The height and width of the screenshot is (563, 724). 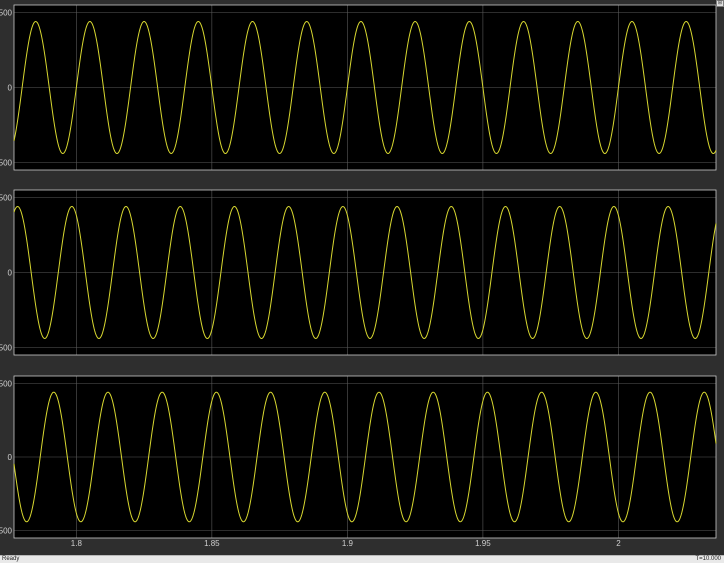 What do you see at coordinates (483, 543) in the screenshot?
I see `x-tick-label: 1.95` at bounding box center [483, 543].